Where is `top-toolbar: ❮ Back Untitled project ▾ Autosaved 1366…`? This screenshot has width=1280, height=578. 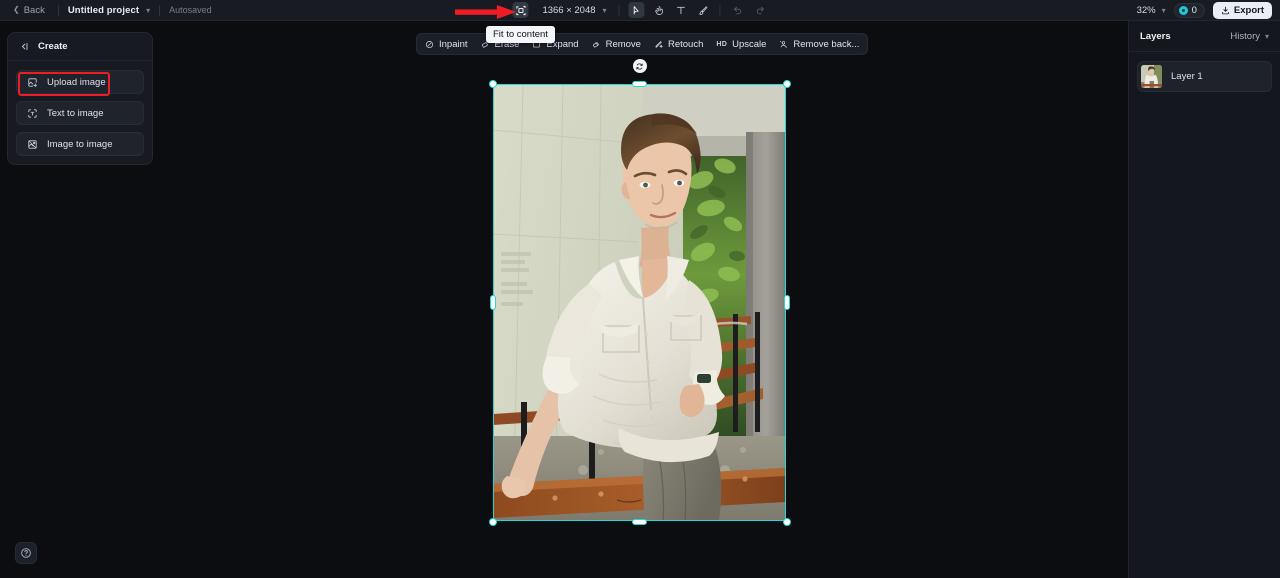
top-toolbar: ❮ Back Untitled project ▾ Autosaved 1366… is located at coordinates (640, 10).